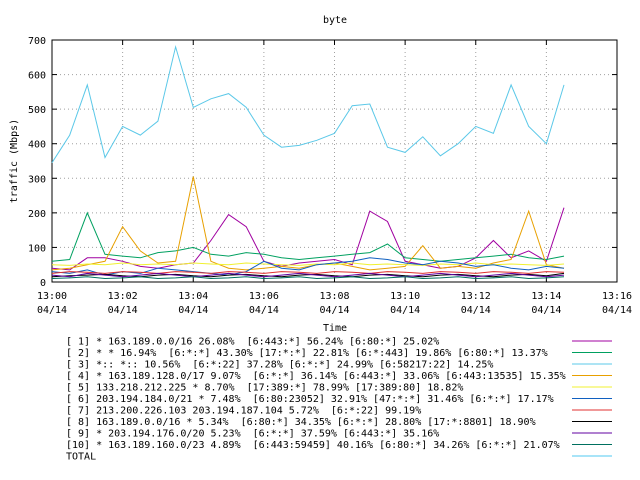  I want to click on chart-title: byte, so click(335, 20).